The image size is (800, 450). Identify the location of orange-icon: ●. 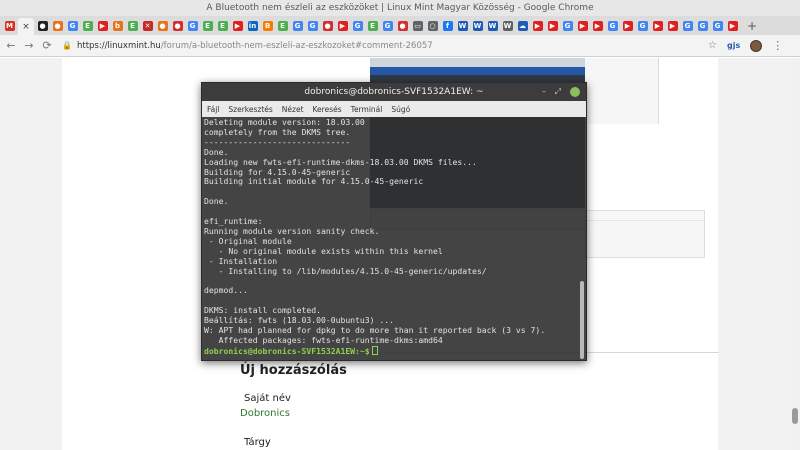
(57, 25).